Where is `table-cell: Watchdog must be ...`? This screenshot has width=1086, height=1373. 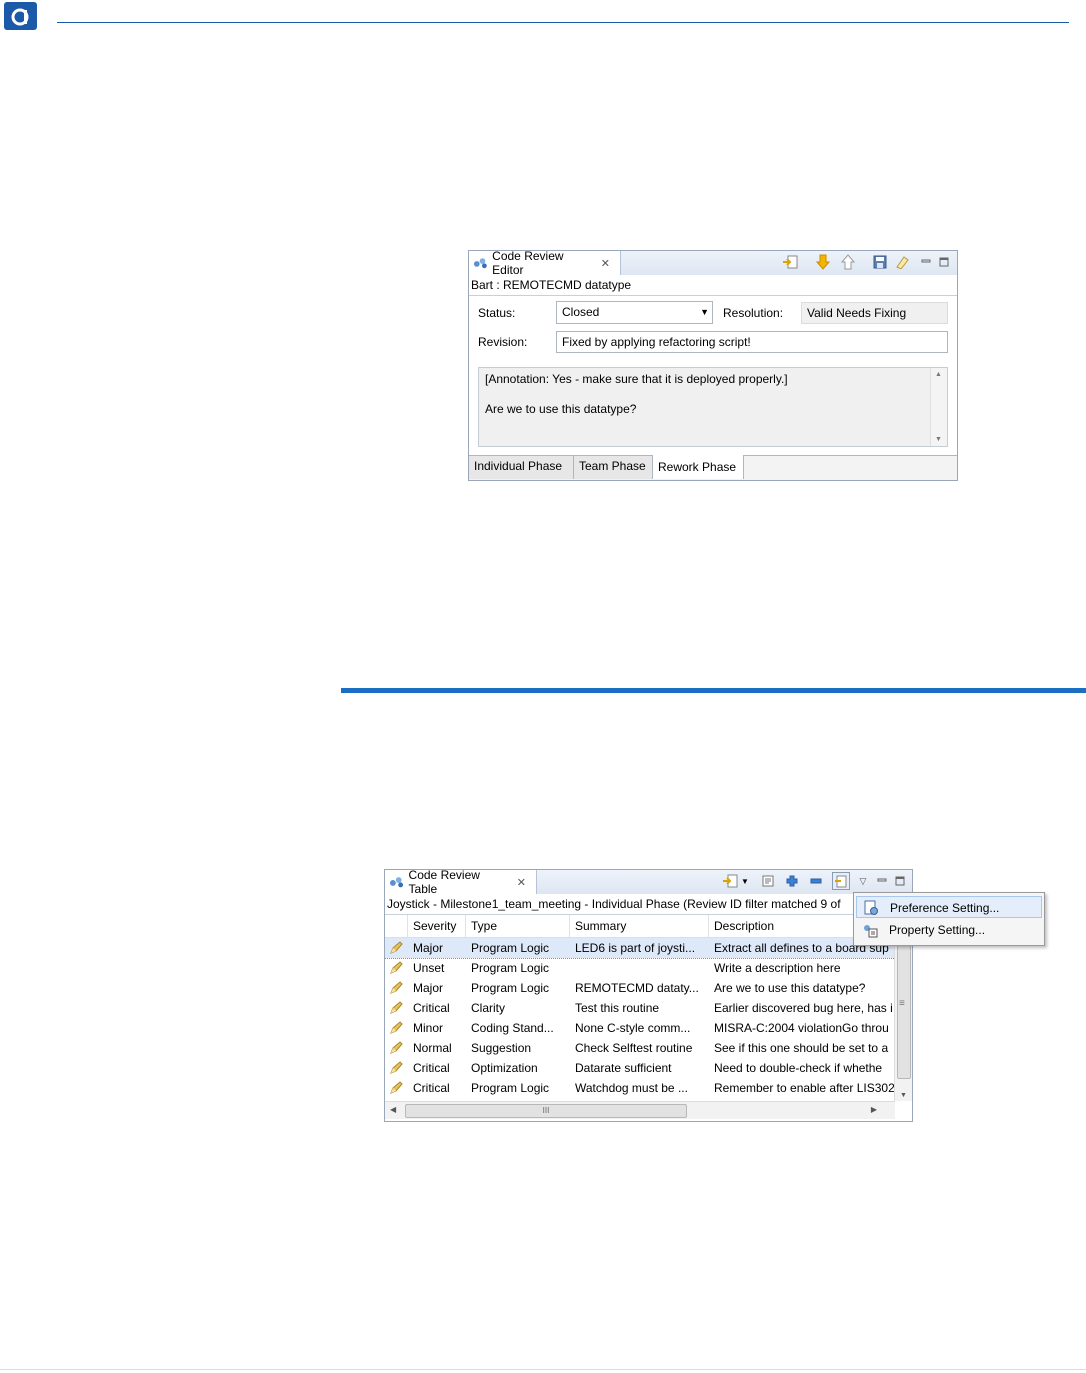 table-cell: Watchdog must be ... is located at coordinates (631, 1088).